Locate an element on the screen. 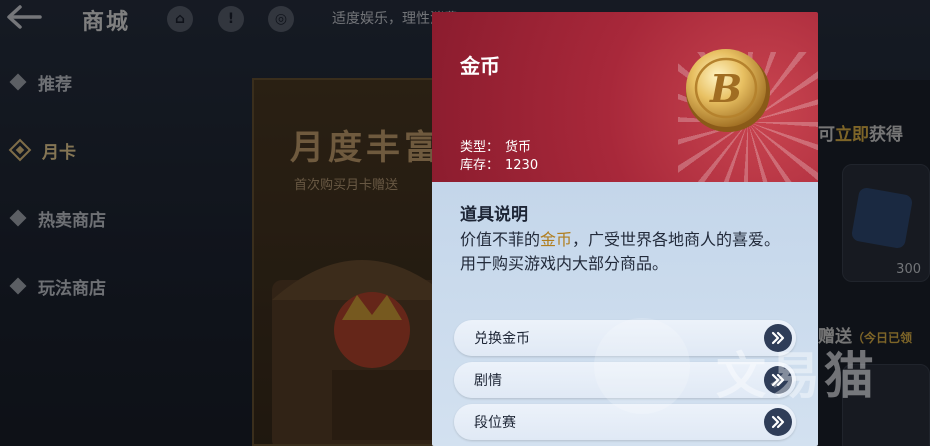 The image size is (930, 446). watermark: 文易猫 is located at coordinates (750, 368).